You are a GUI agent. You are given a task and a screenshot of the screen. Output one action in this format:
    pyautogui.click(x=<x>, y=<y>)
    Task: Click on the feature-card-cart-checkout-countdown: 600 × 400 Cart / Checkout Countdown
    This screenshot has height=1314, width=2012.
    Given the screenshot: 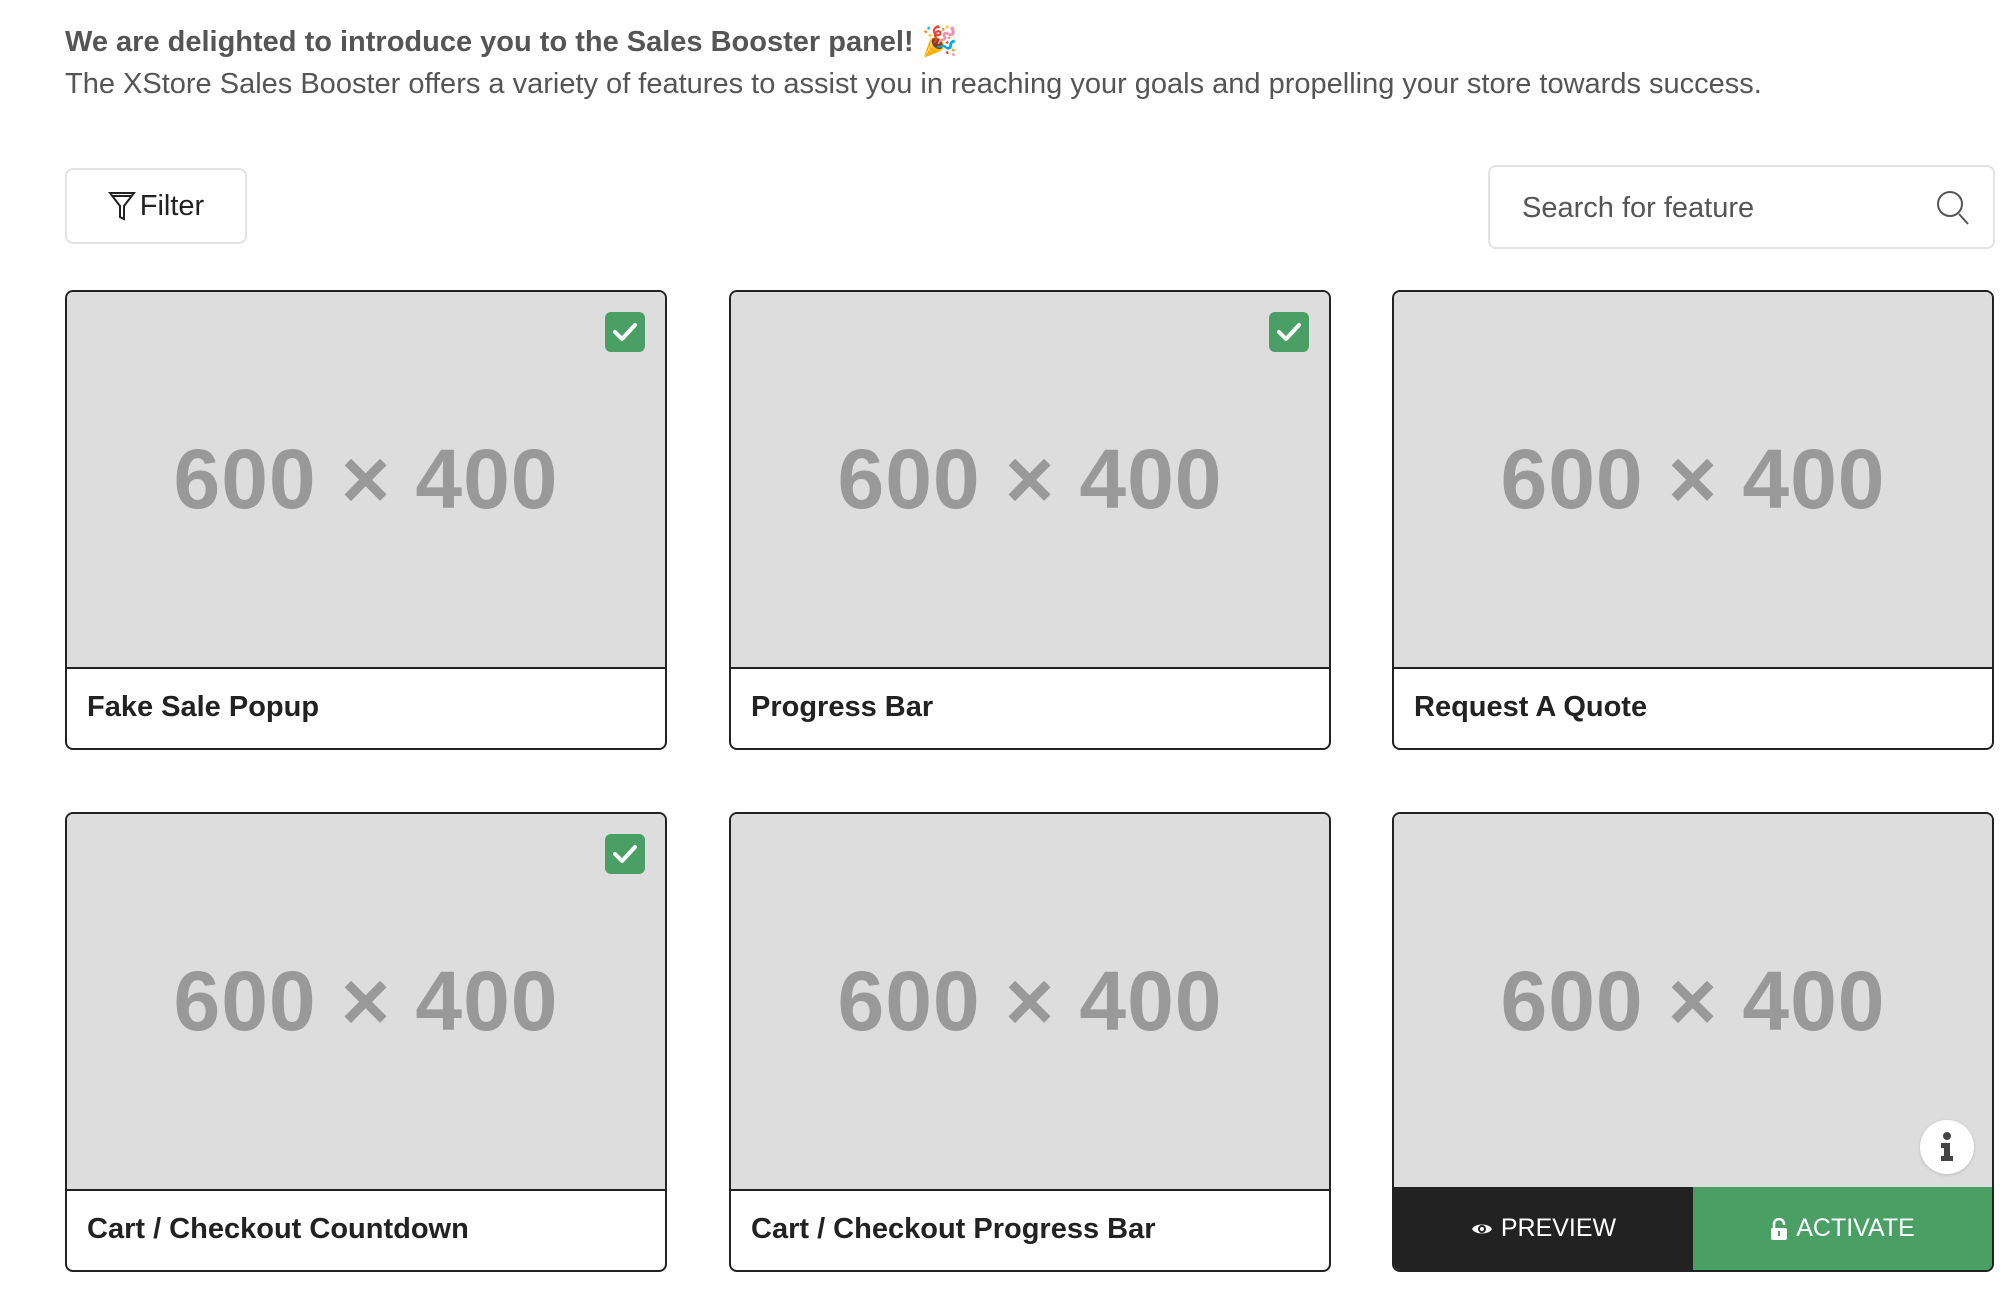 What is the action you would take?
    pyautogui.click(x=366, y=1042)
    